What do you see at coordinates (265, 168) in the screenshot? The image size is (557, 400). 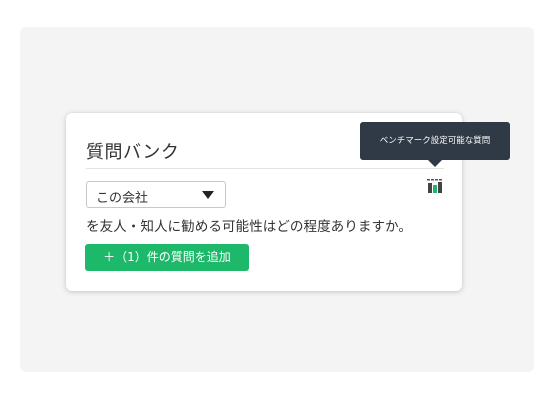 I see `card-divider` at bounding box center [265, 168].